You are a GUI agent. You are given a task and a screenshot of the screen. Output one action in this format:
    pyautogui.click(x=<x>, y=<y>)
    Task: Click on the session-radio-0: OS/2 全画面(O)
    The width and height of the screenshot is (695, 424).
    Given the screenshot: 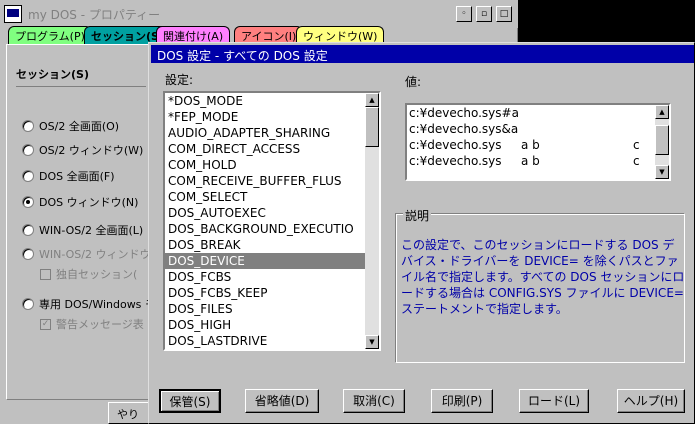 What is the action you would take?
    pyautogui.click(x=70, y=126)
    